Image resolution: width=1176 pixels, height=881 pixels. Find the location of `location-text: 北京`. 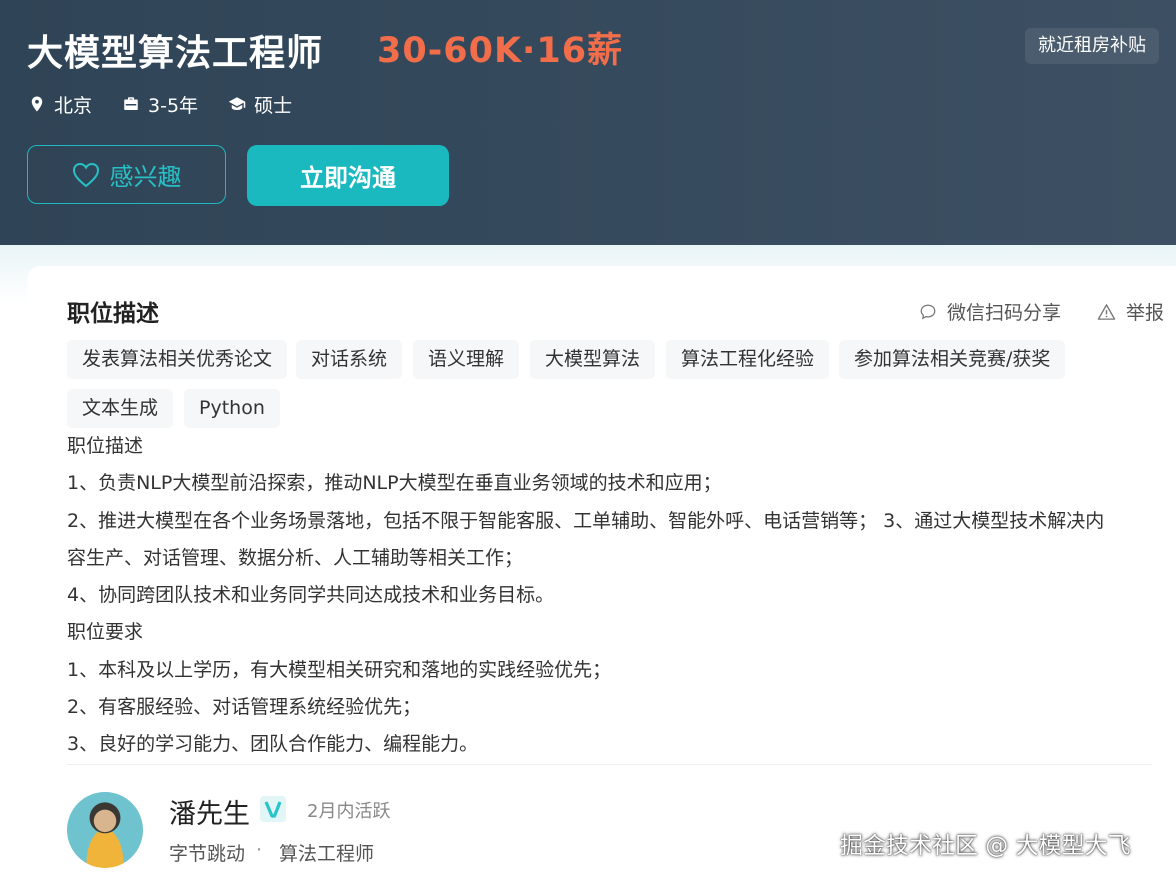

location-text: 北京 is located at coordinates (73, 105).